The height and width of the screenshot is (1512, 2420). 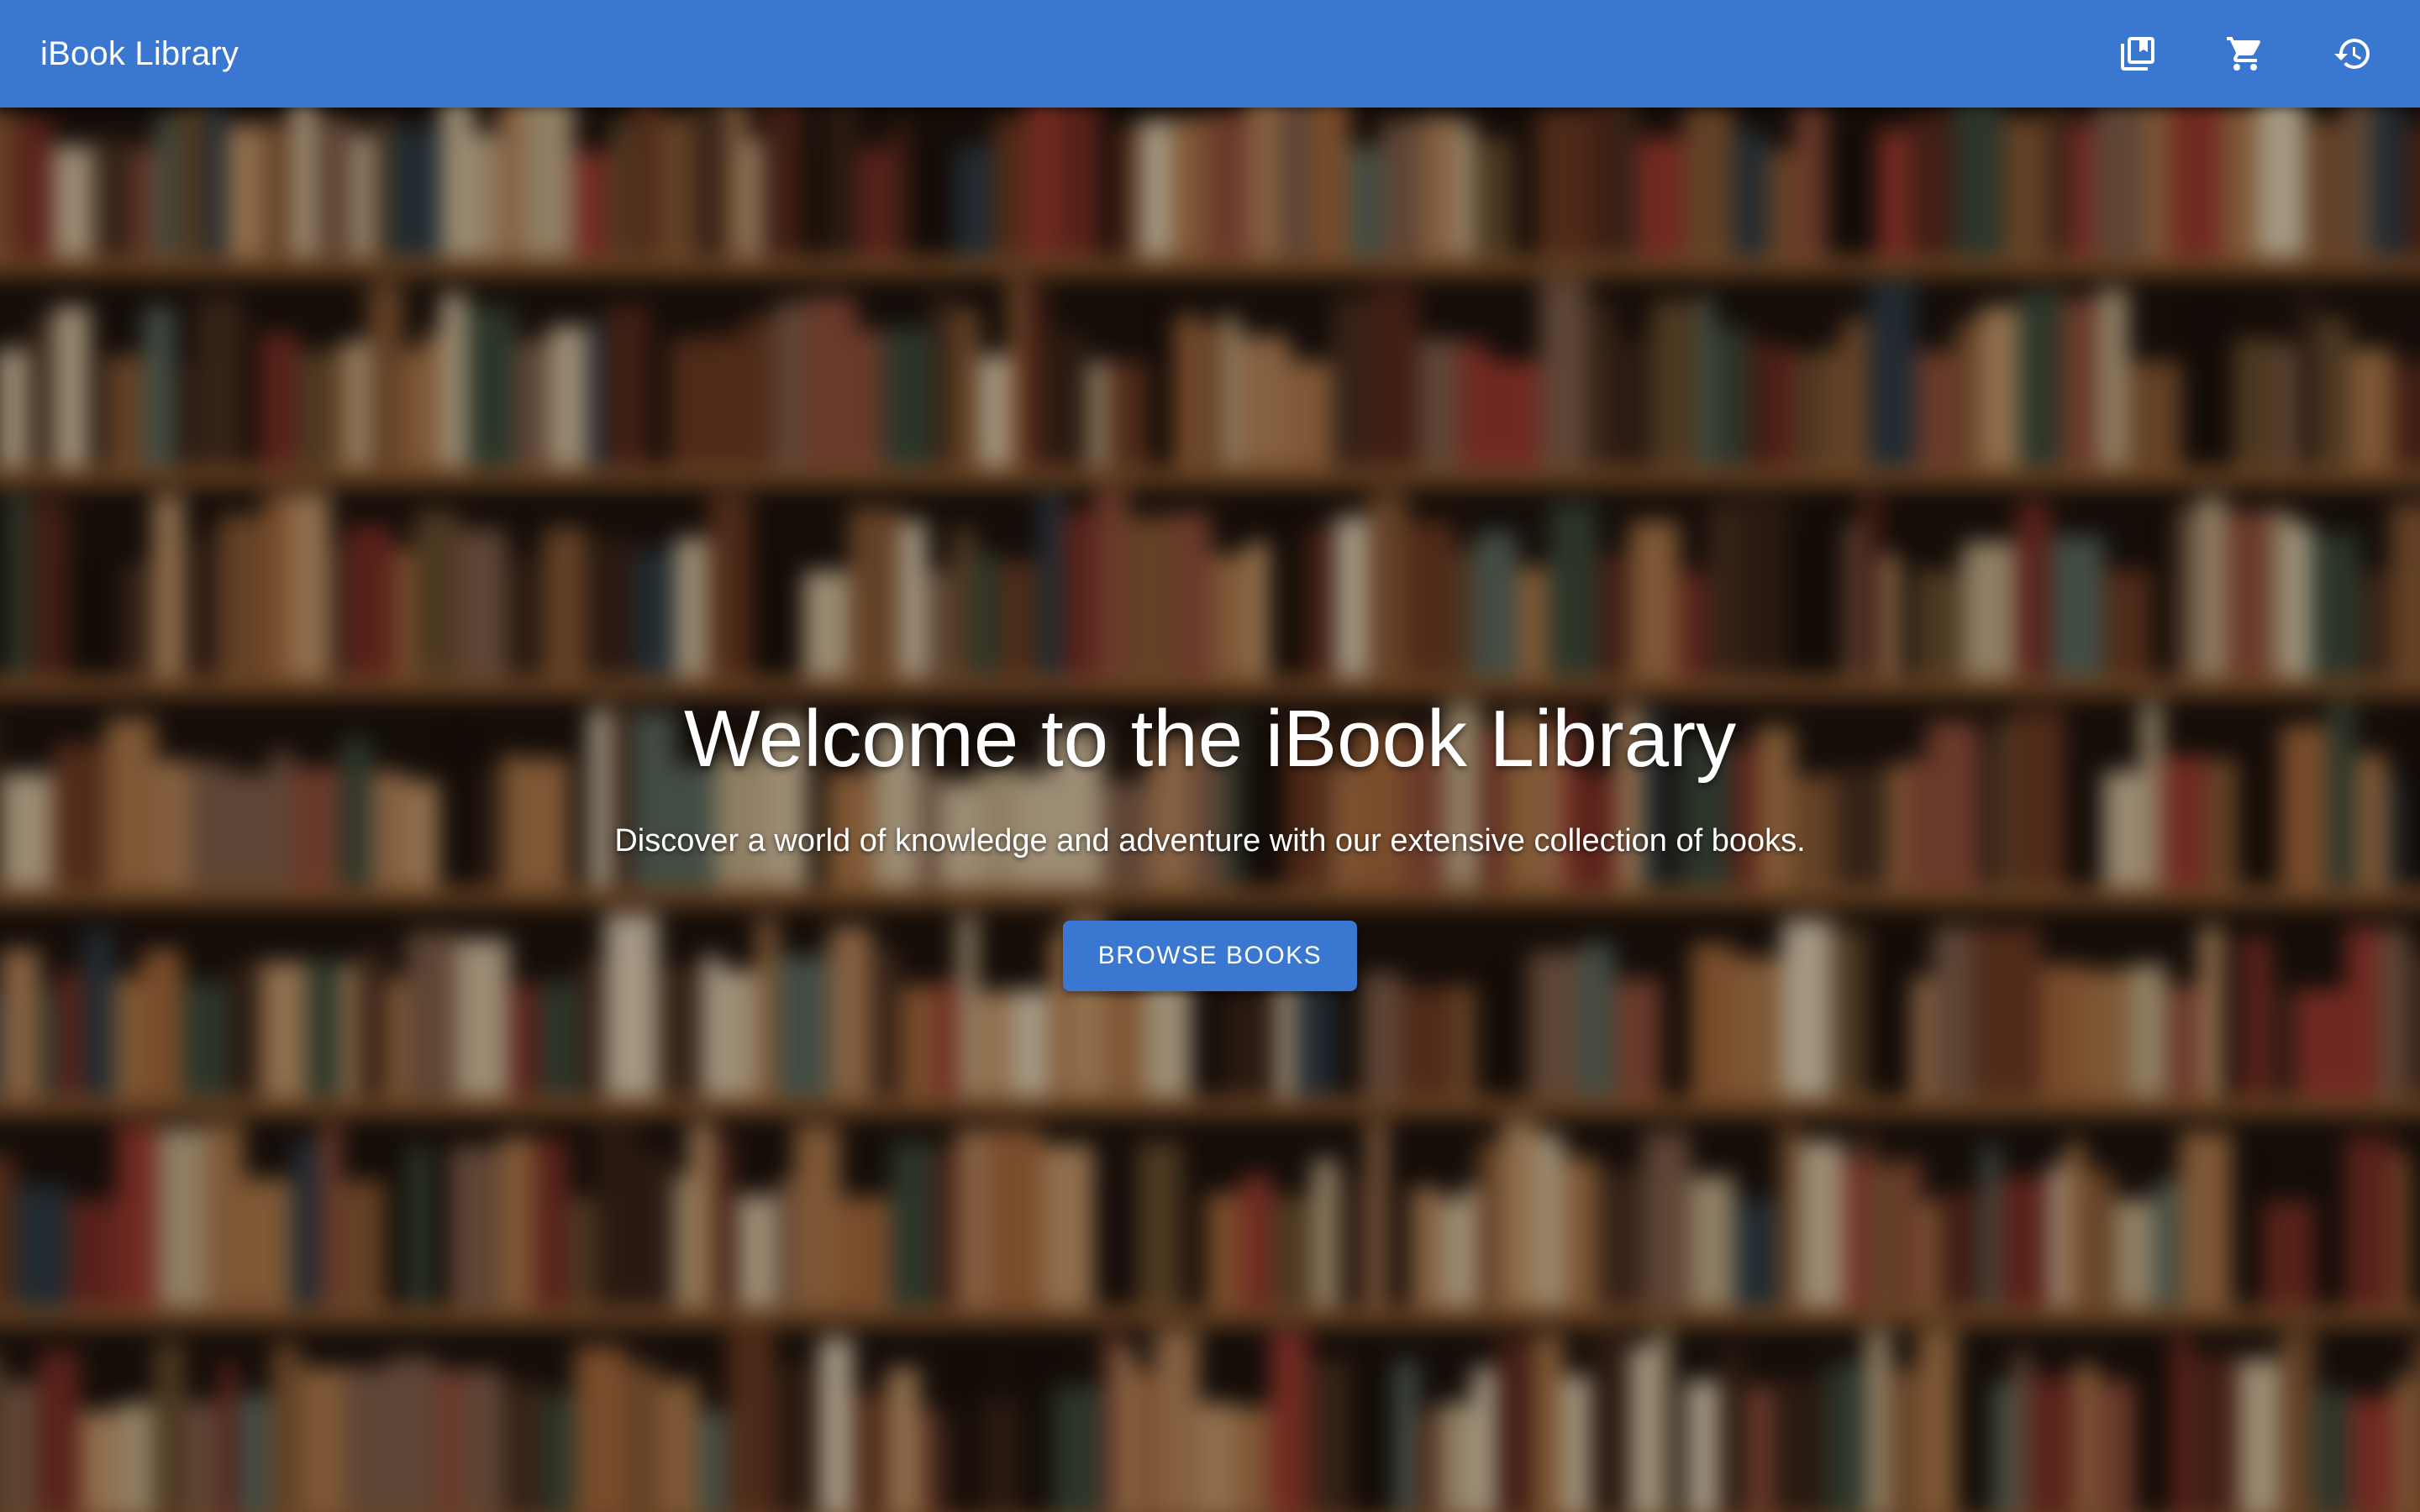 I want to click on cart-button, so click(x=2245, y=54).